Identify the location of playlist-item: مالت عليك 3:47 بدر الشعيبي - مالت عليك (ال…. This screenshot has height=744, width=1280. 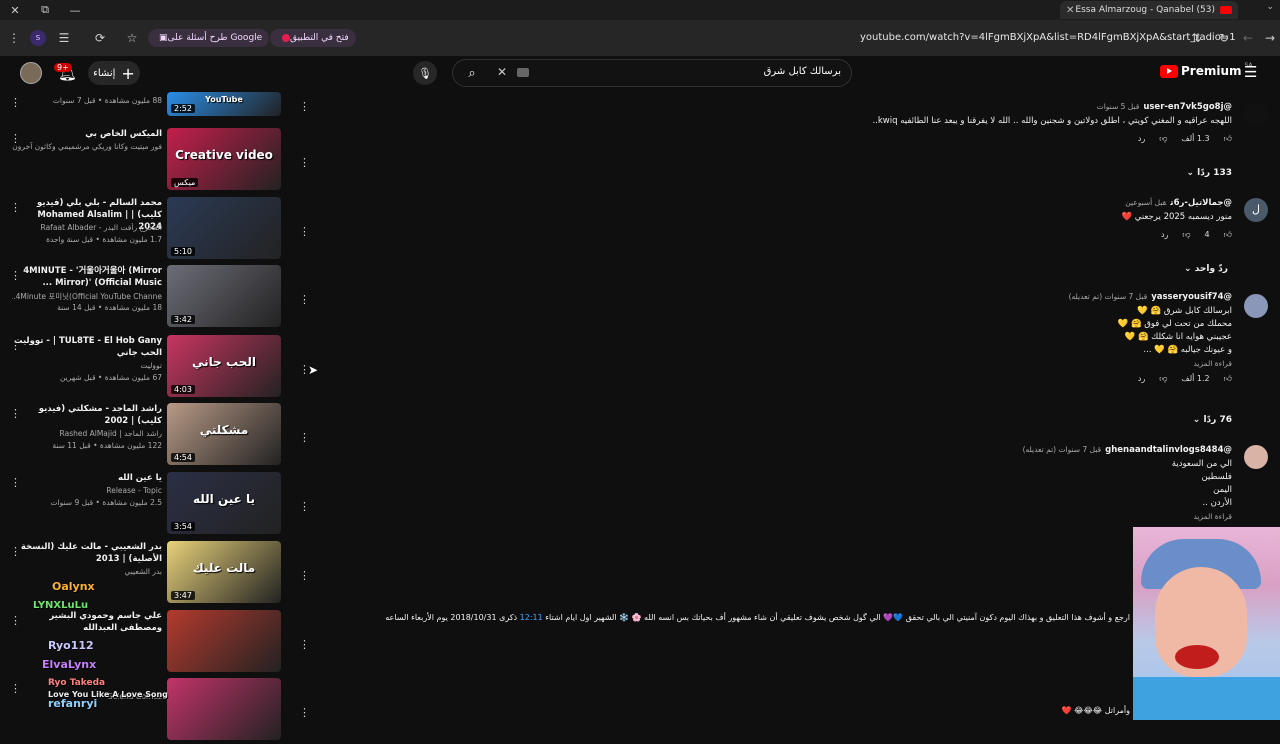
(160, 574).